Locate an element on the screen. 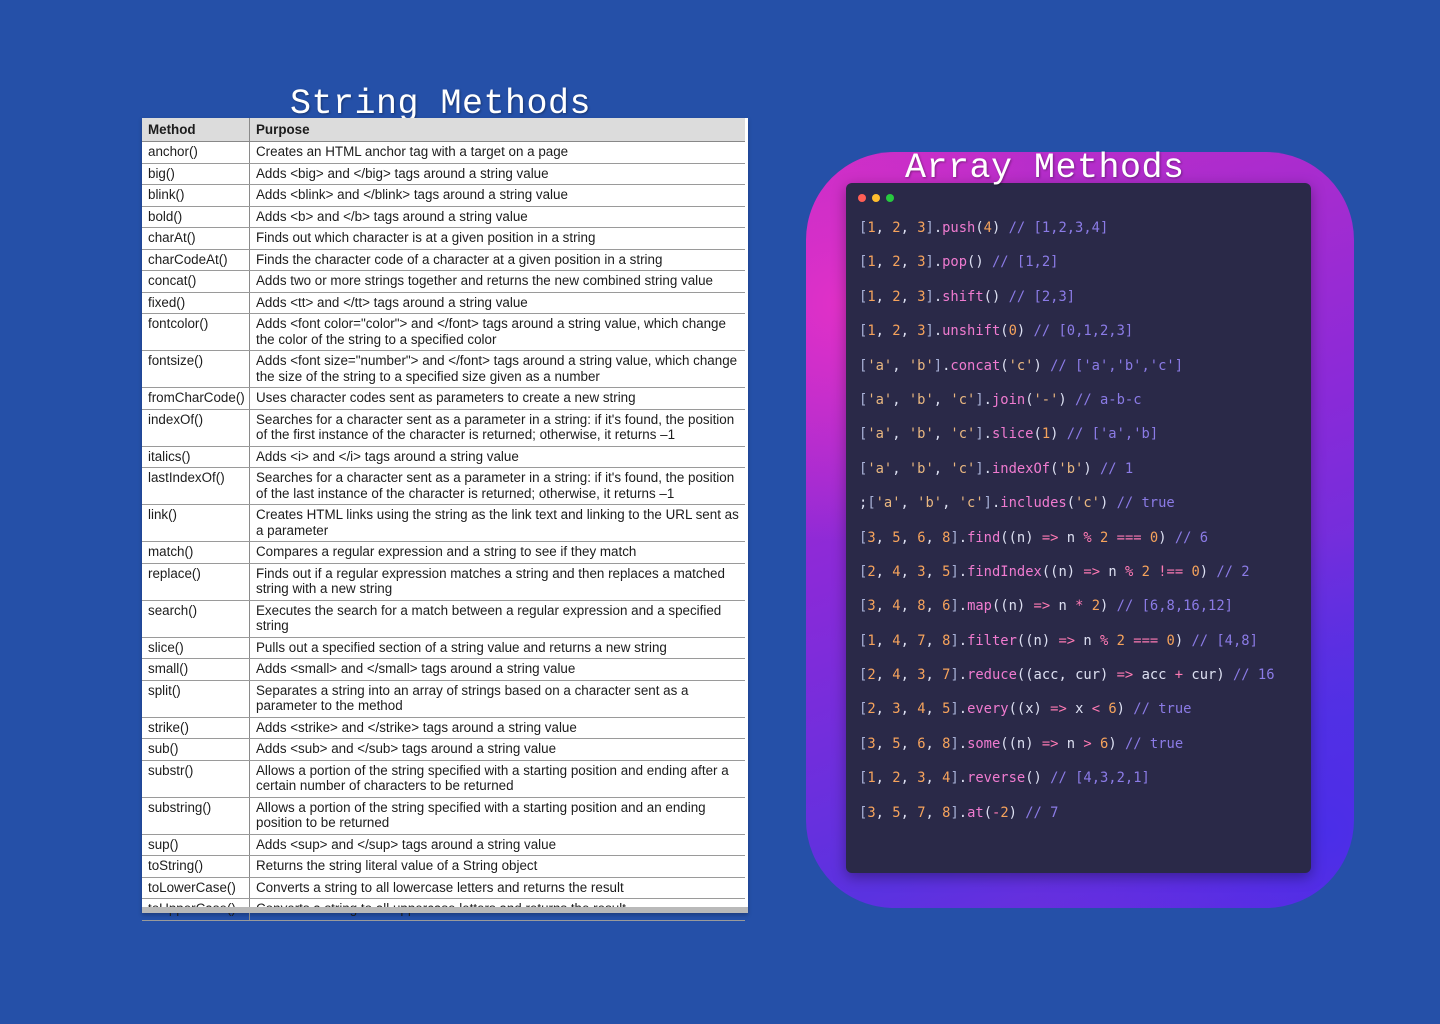  method-cell: charAt() is located at coordinates (196, 238).